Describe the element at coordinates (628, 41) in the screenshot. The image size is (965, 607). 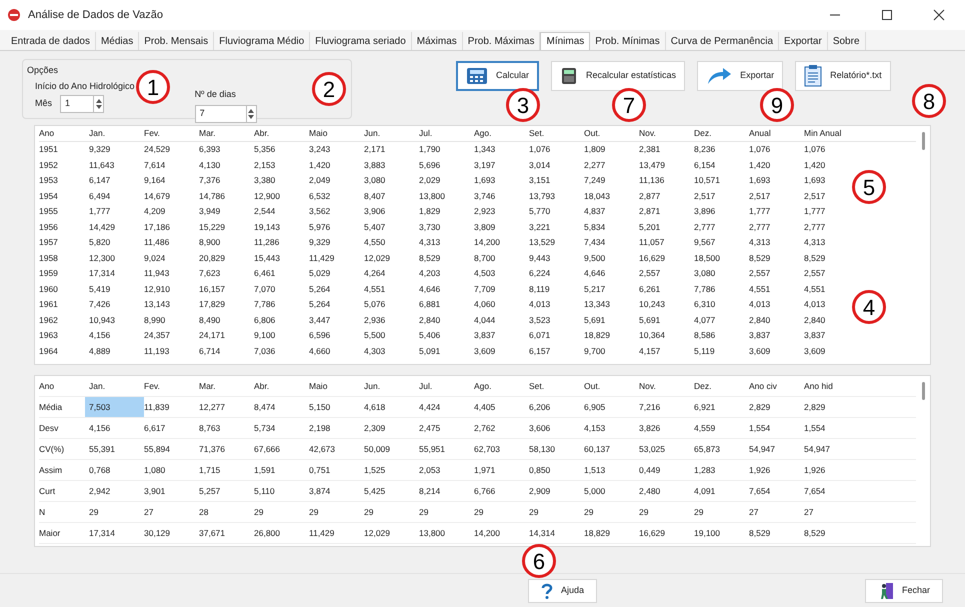
I see `tab: Prob. Mínimas` at that location.